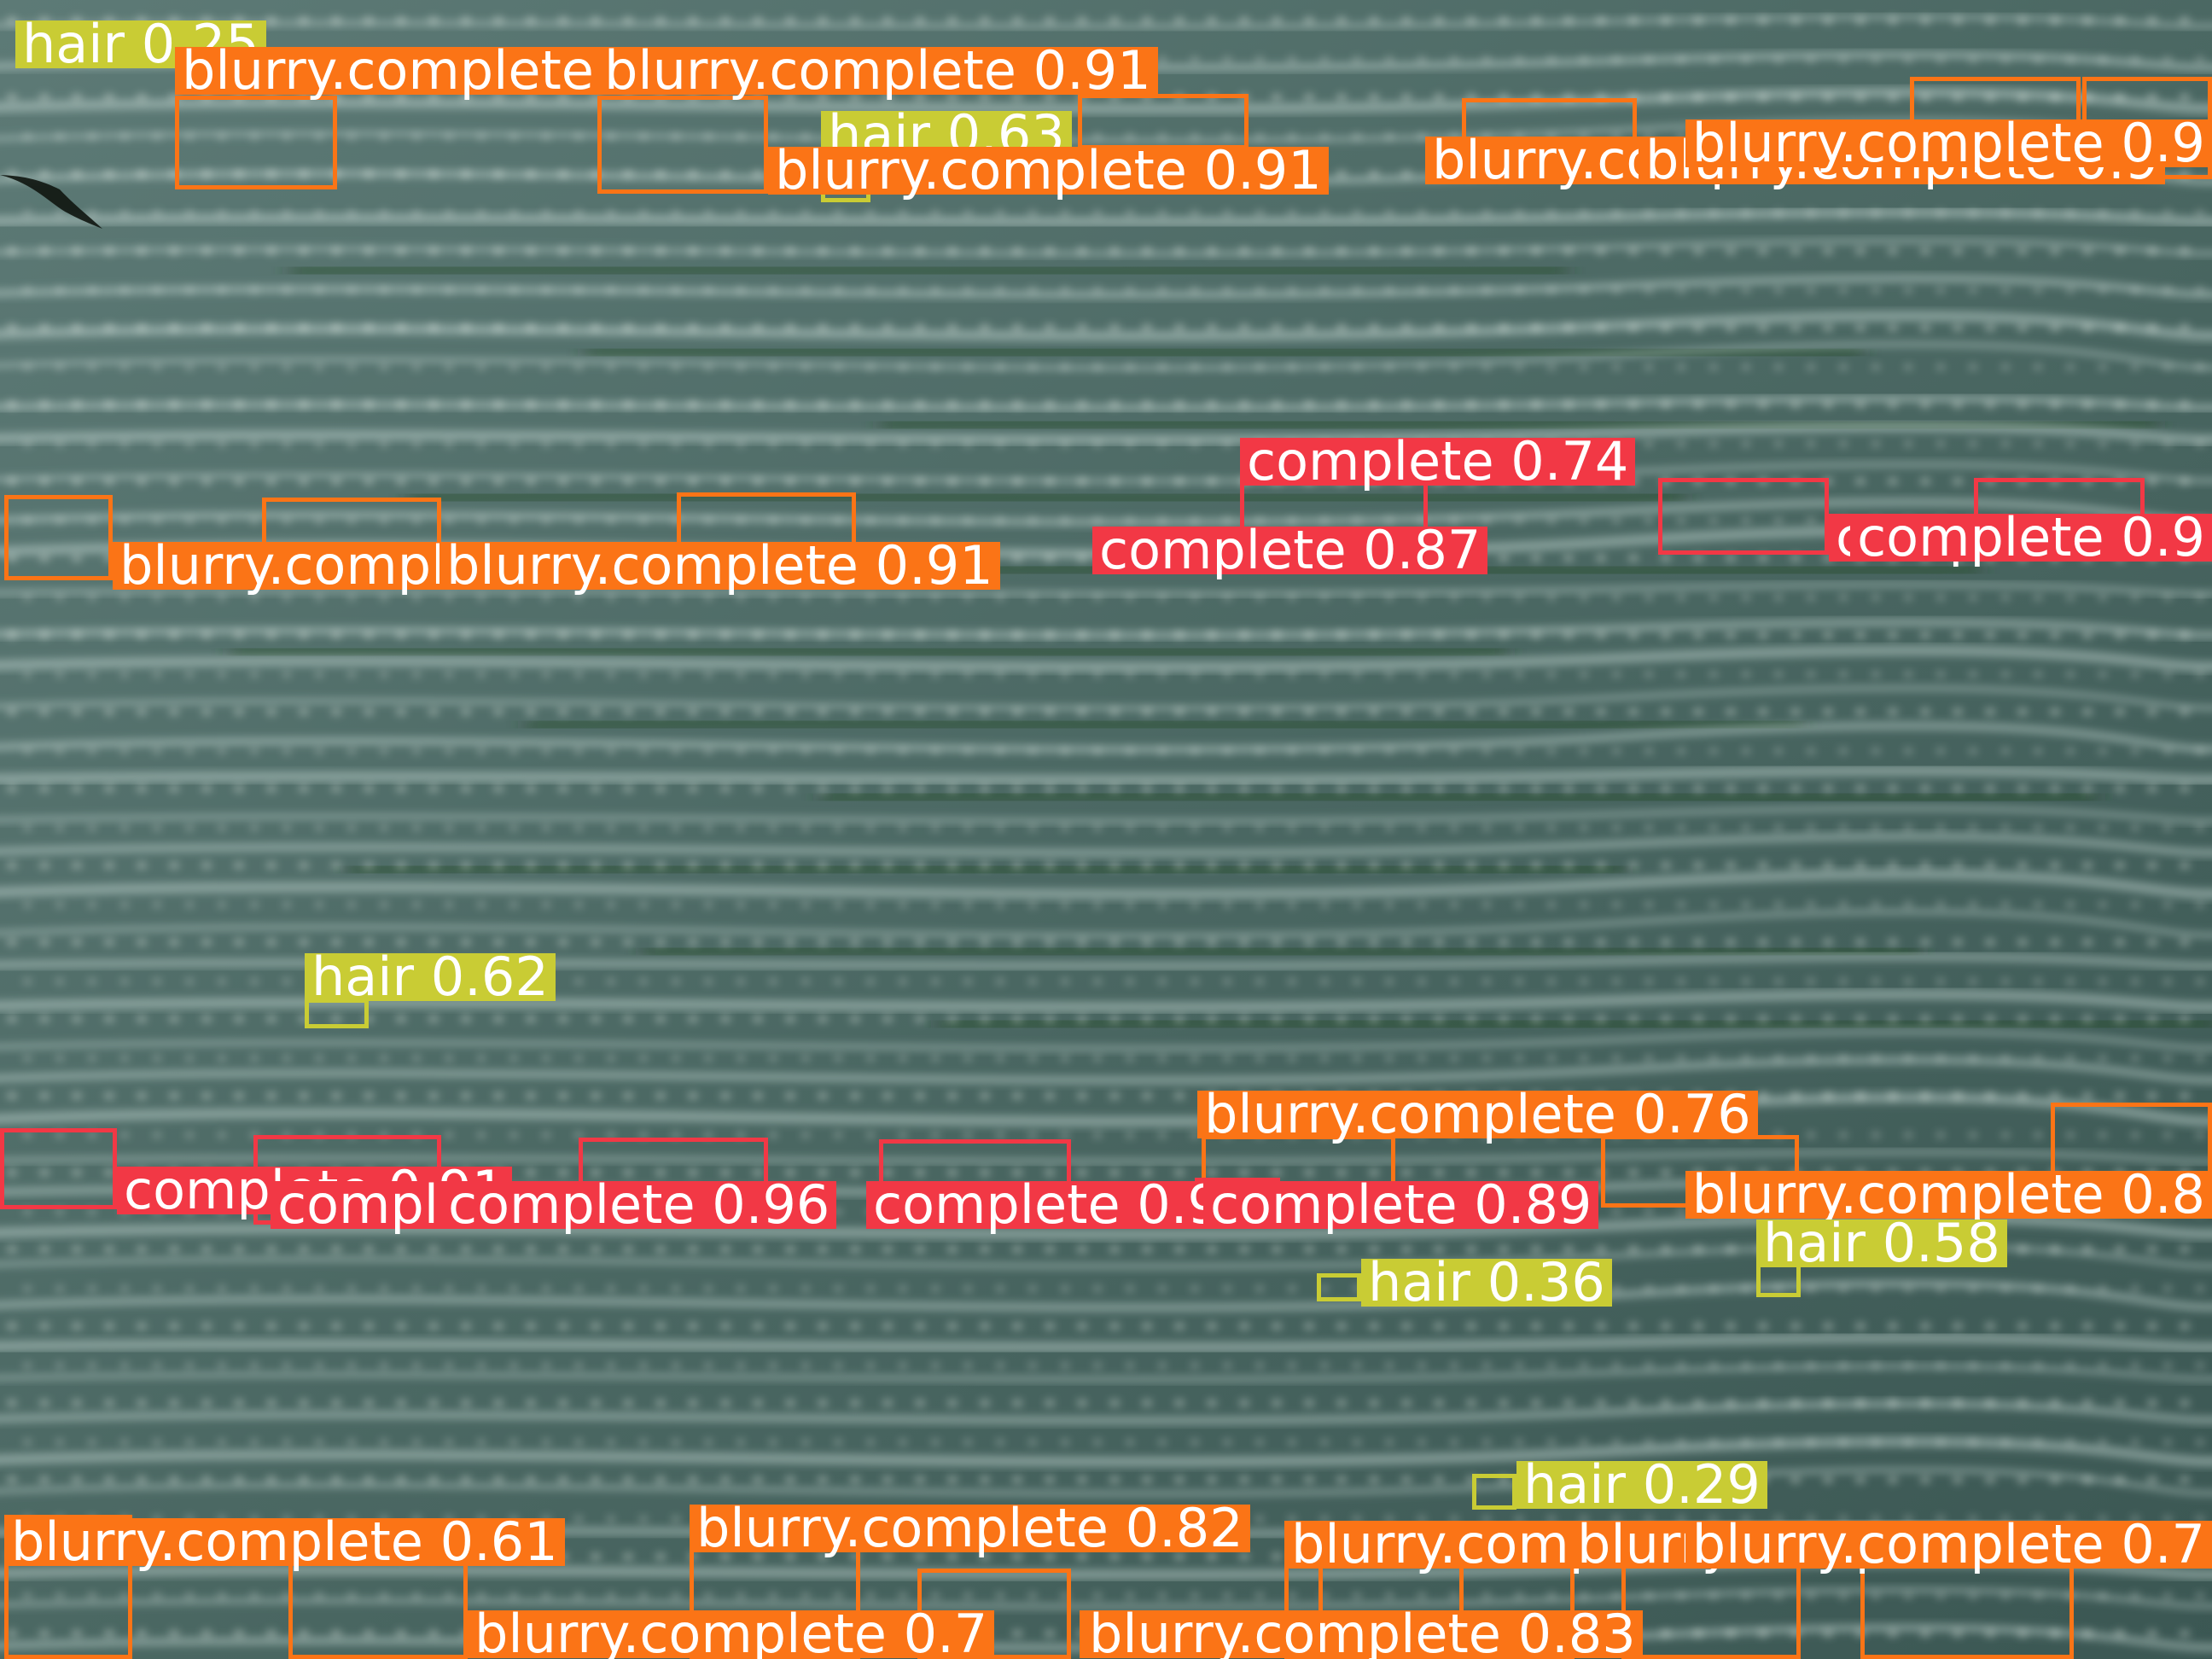  I want to click on detection-label: hair 0.29, so click(1641, 1484).